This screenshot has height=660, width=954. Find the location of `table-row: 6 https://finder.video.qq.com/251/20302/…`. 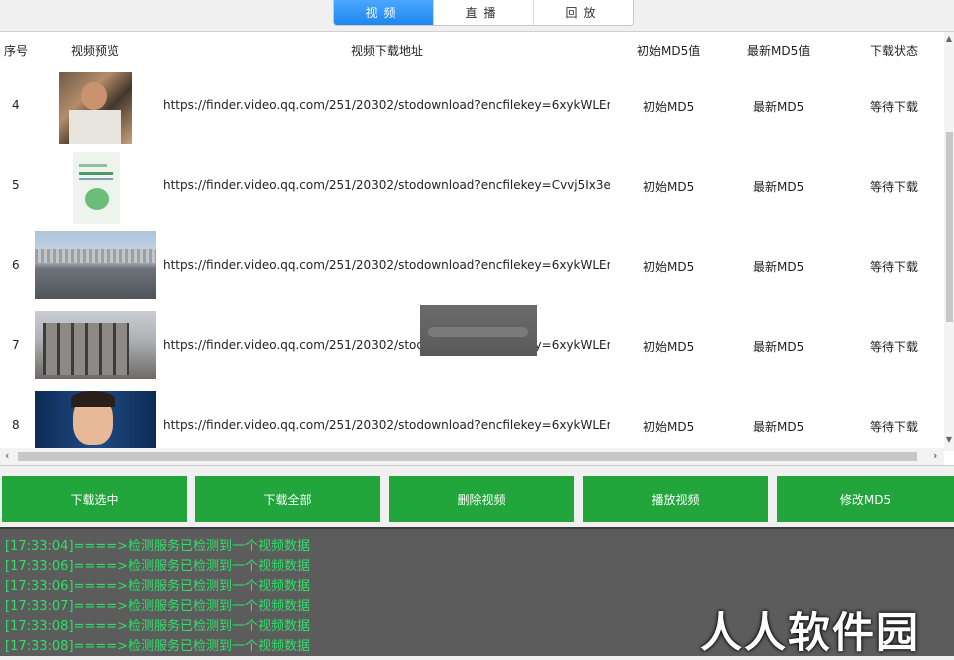

table-row: 6 https://finder.video.qq.com/251/20302/… is located at coordinates (472, 266).